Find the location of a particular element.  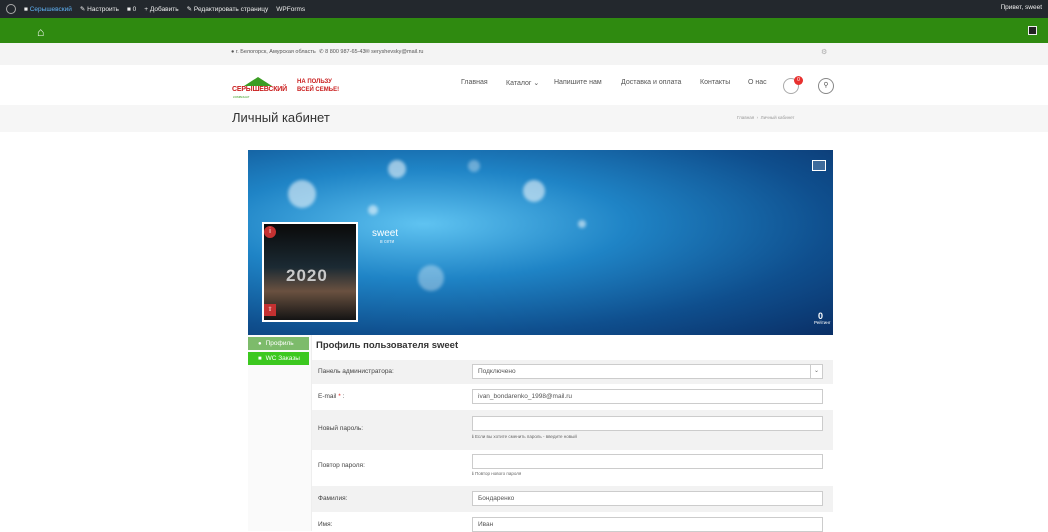

brush-icon: ✎ is located at coordinates (83, 9).